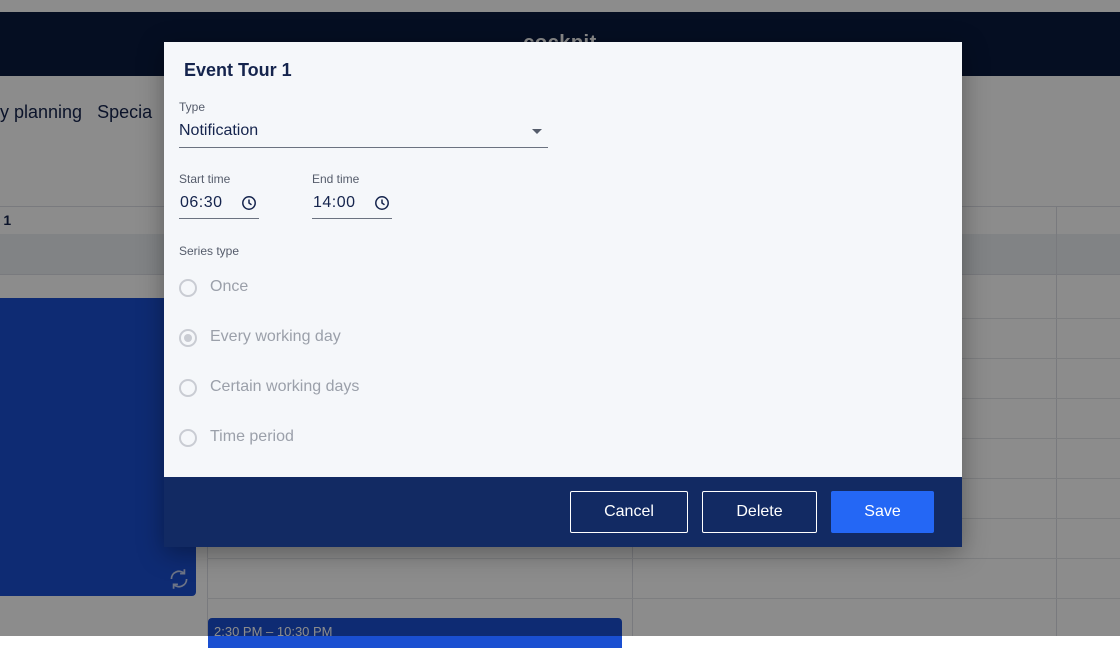  Describe the element at coordinates (201, 202) in the screenshot. I see `start-time-value: 06:30` at that location.